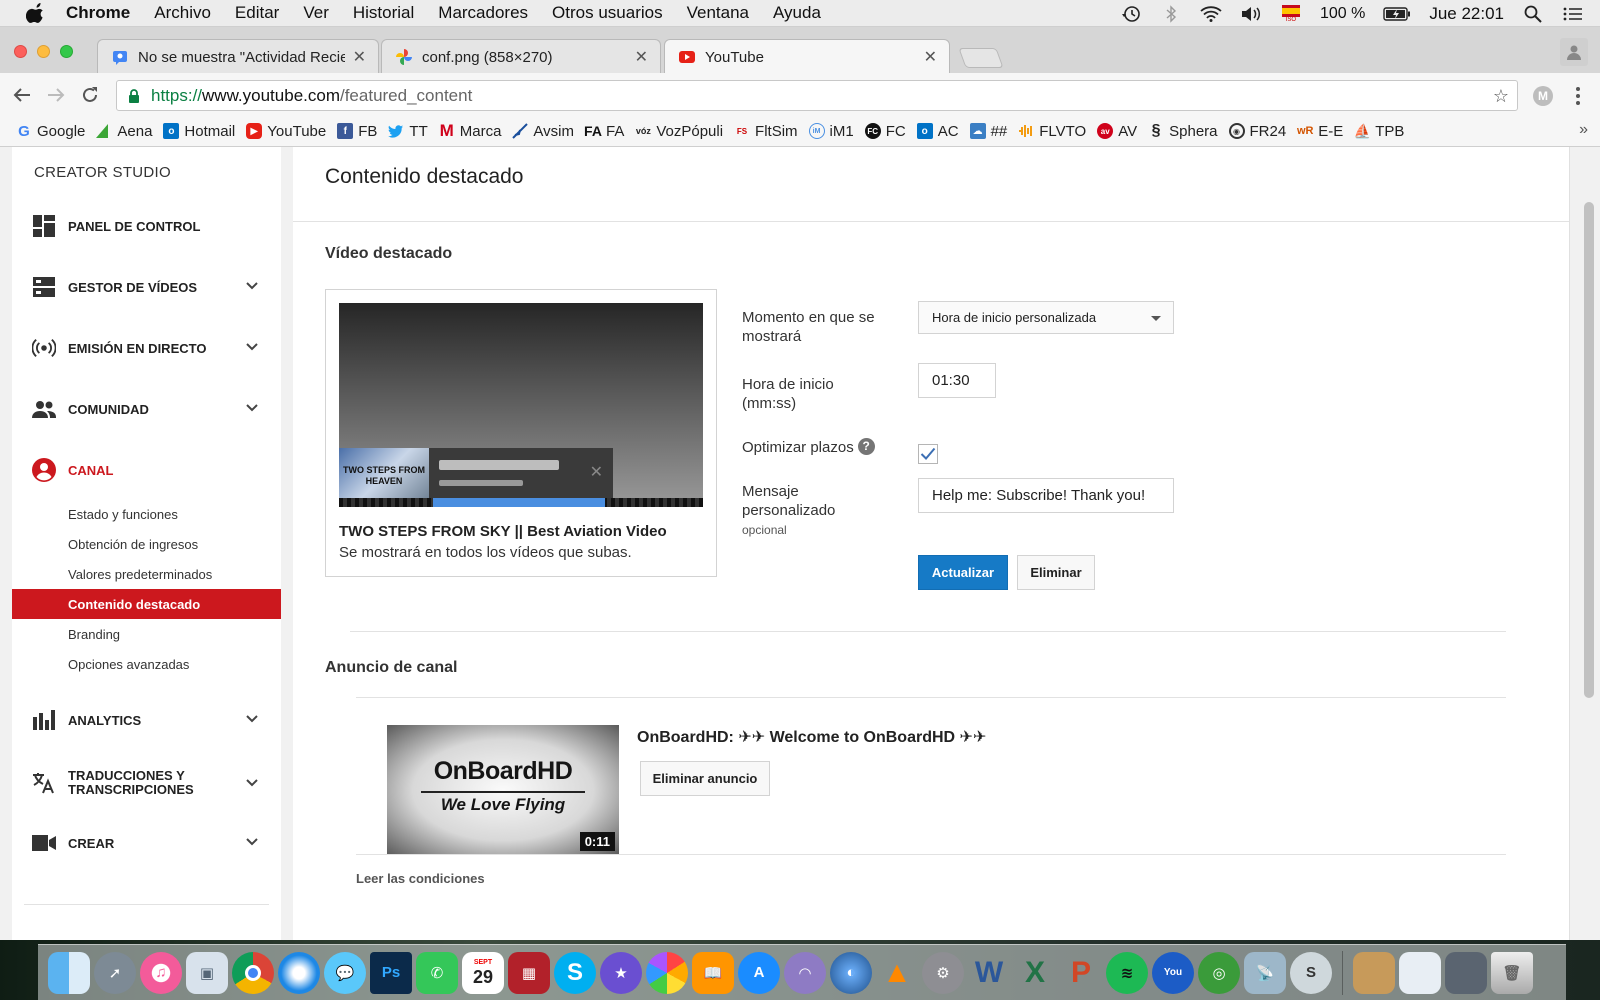  I want to click on preview-icon: ▣, so click(207, 972).